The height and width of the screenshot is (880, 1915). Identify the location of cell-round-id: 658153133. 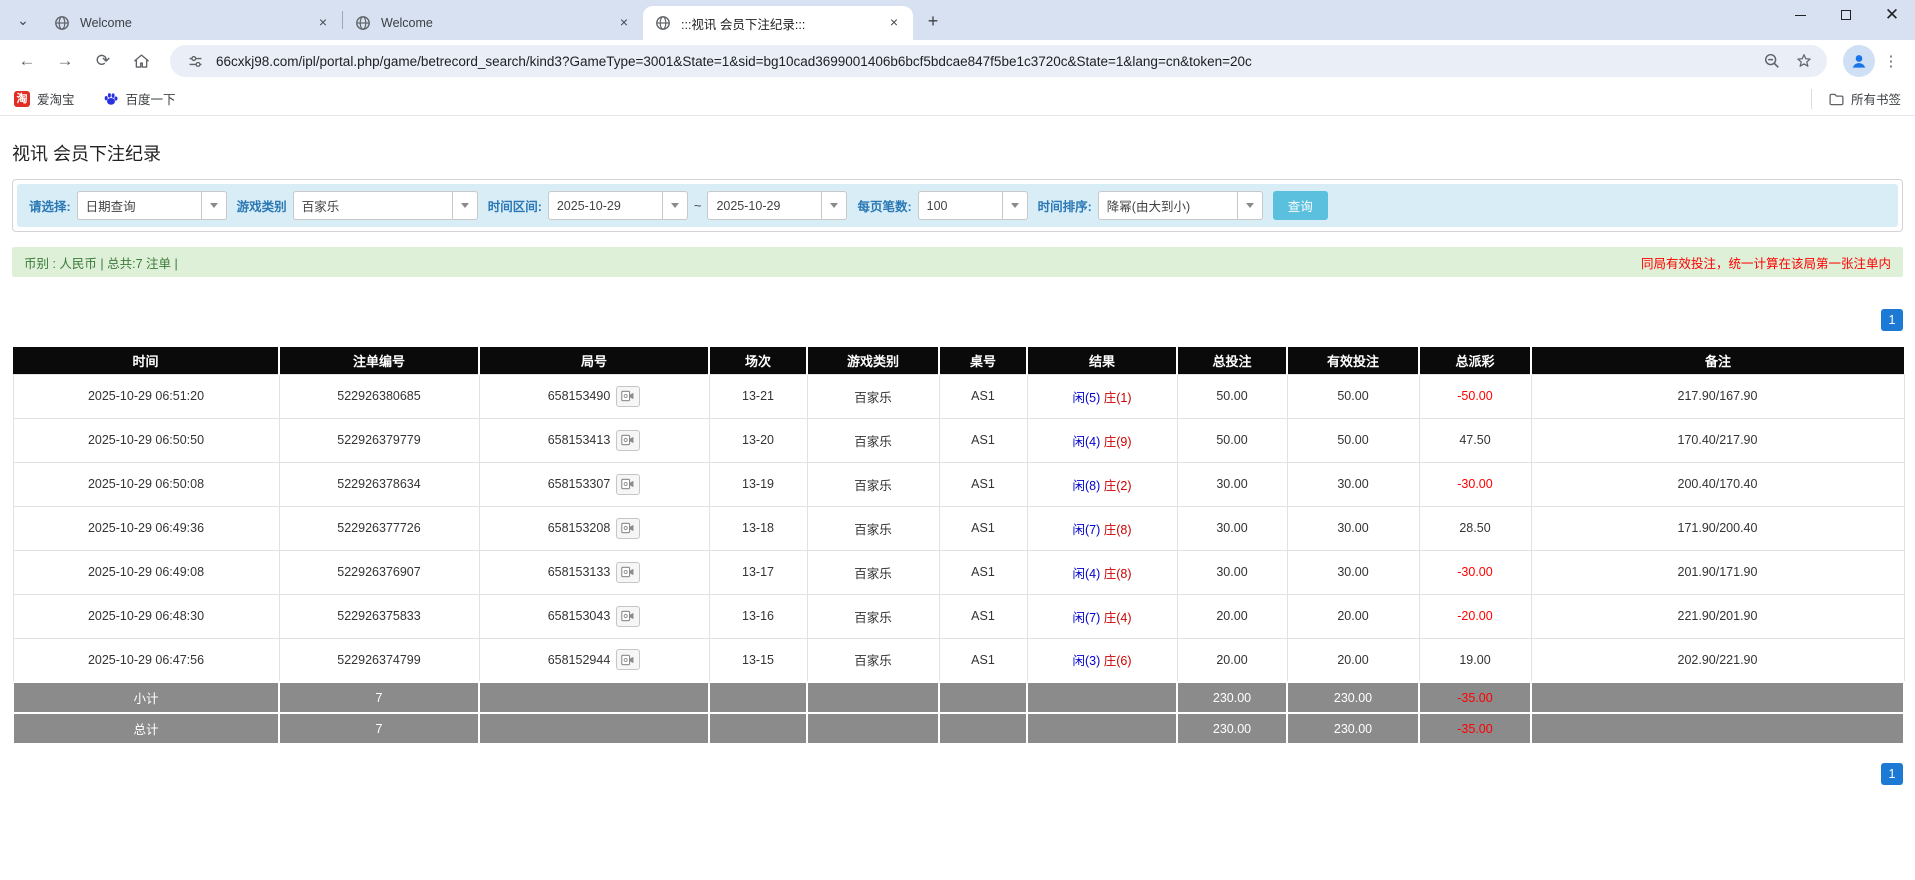
(594, 572).